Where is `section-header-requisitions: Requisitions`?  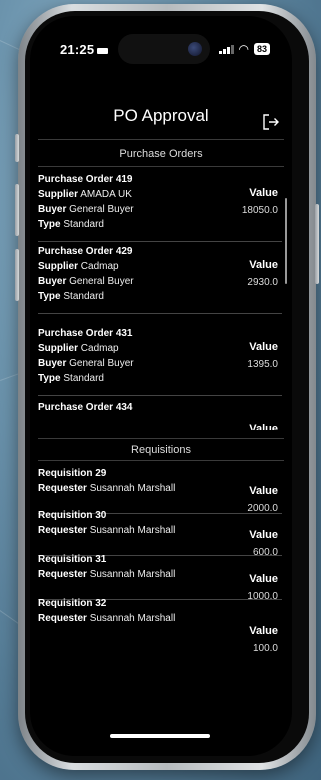 section-header-requisitions: Requisitions is located at coordinates (161, 450).